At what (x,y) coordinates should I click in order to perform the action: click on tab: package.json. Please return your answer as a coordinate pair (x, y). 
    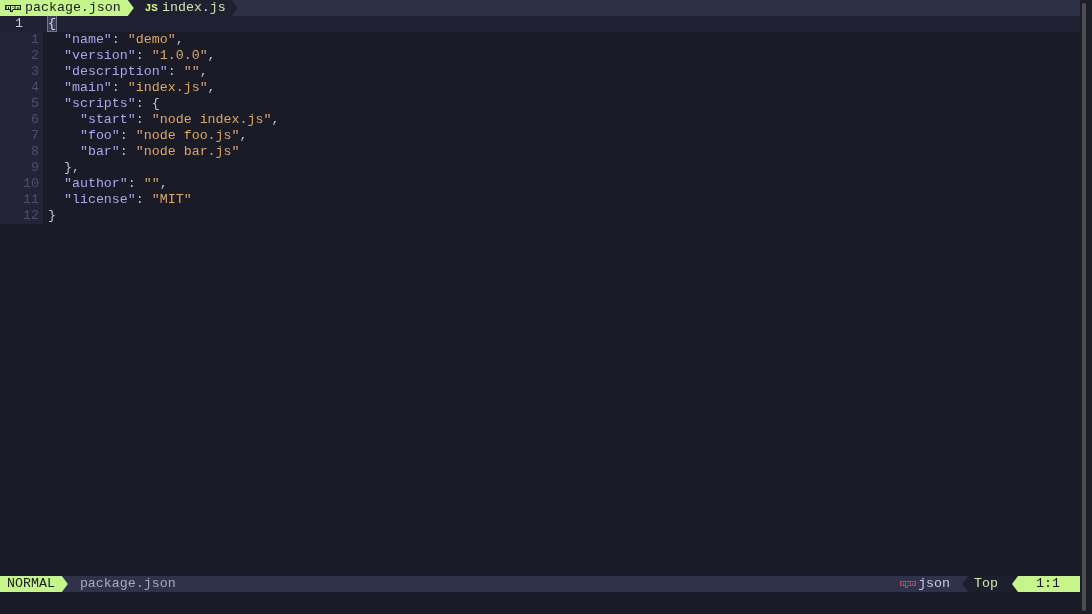
    Looking at the image, I should click on (67, 8).